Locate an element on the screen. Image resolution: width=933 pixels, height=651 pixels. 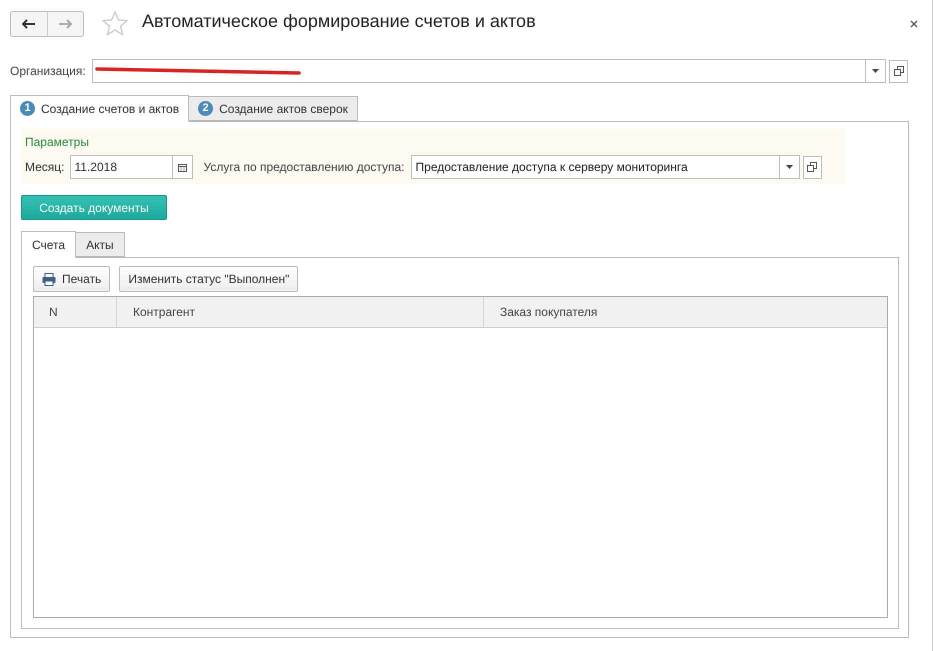
column-header: Заказ покупателя is located at coordinates (685, 312).